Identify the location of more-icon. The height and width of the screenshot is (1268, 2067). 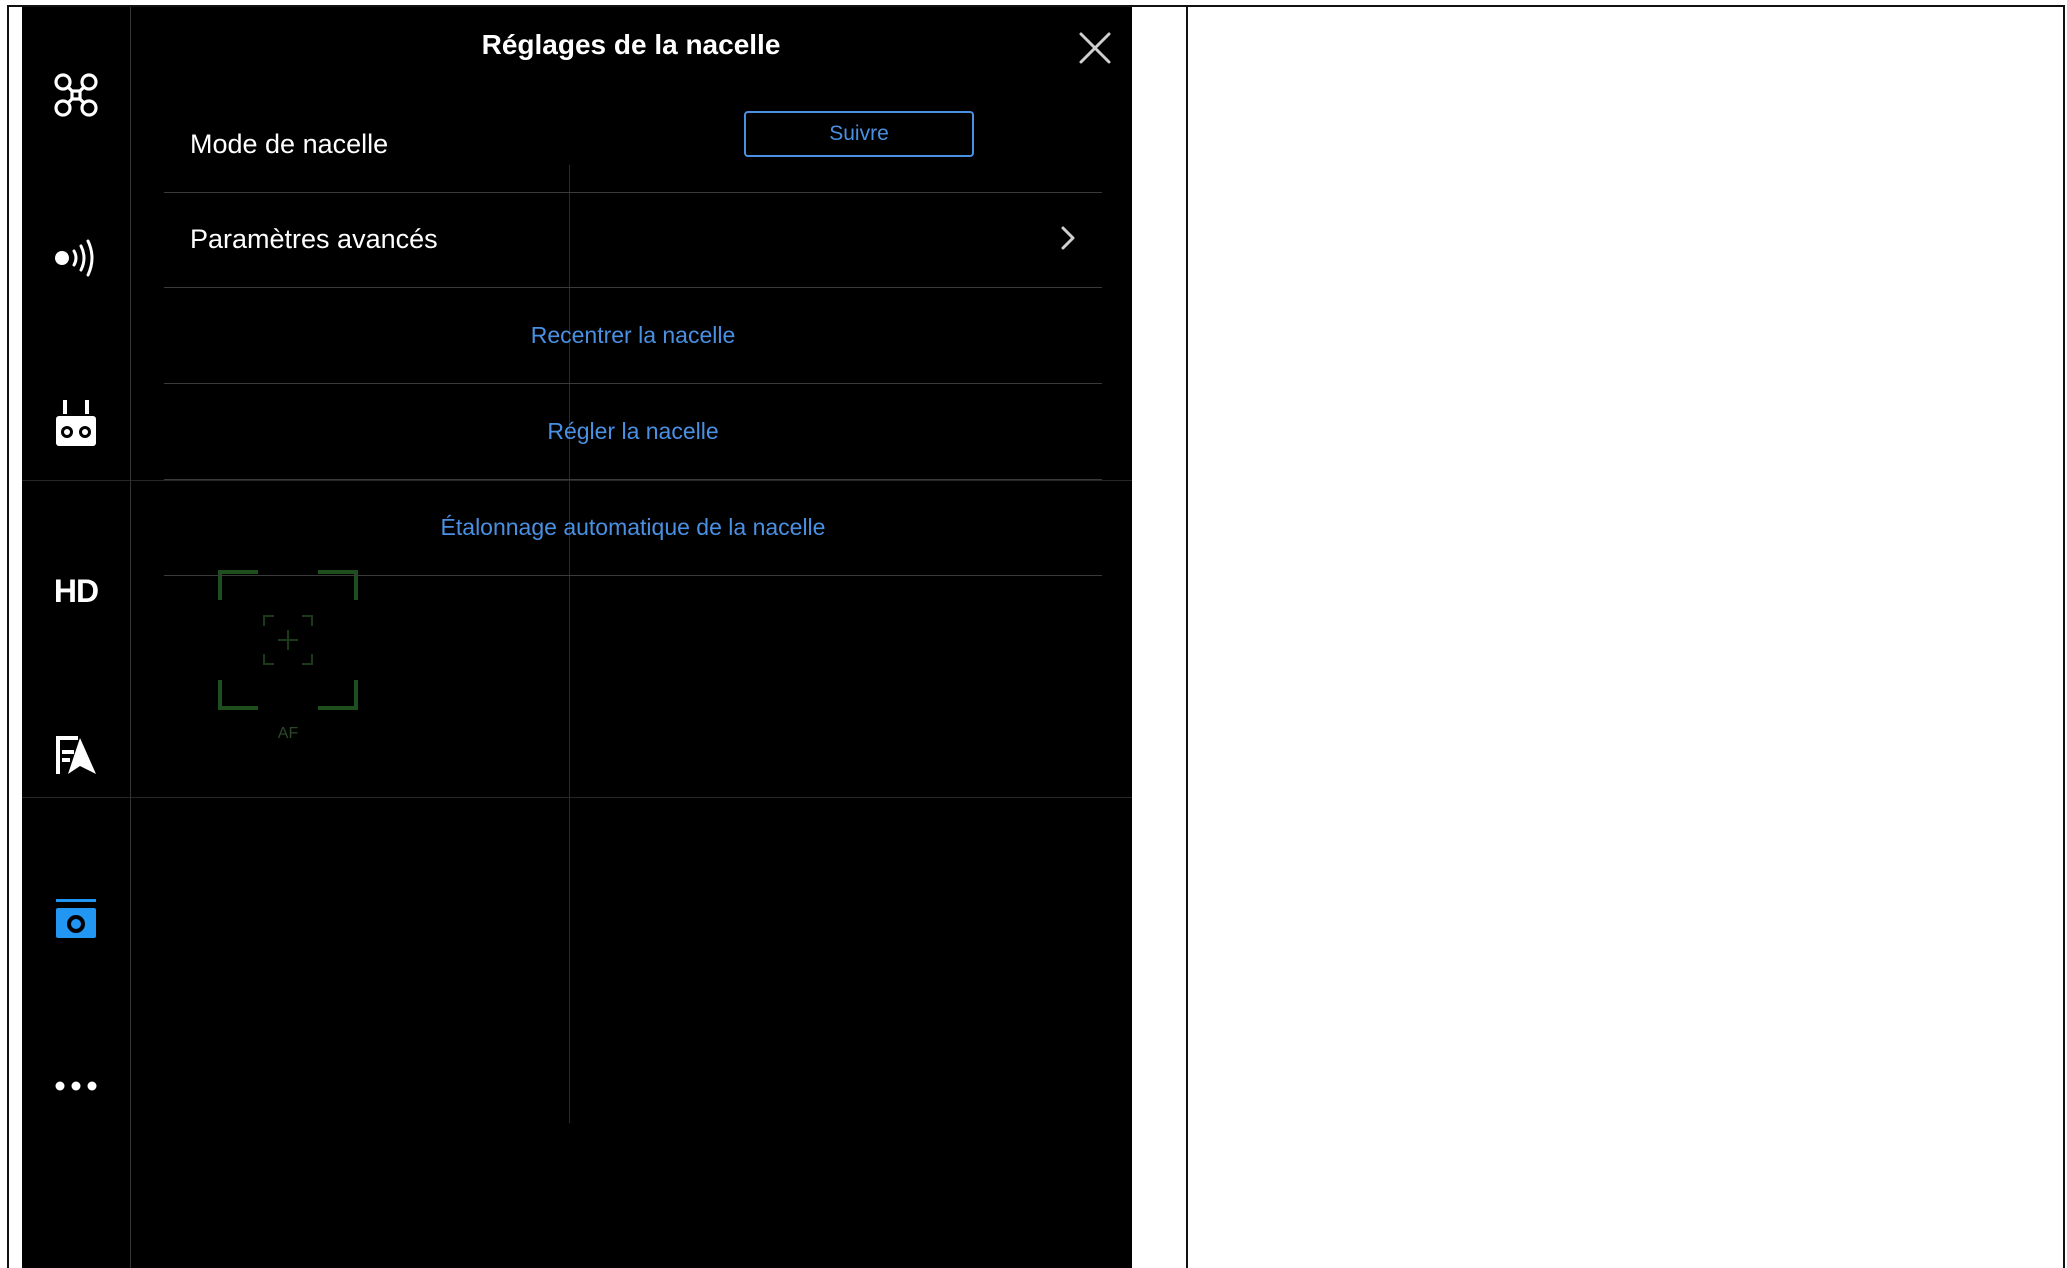
(76, 1086).